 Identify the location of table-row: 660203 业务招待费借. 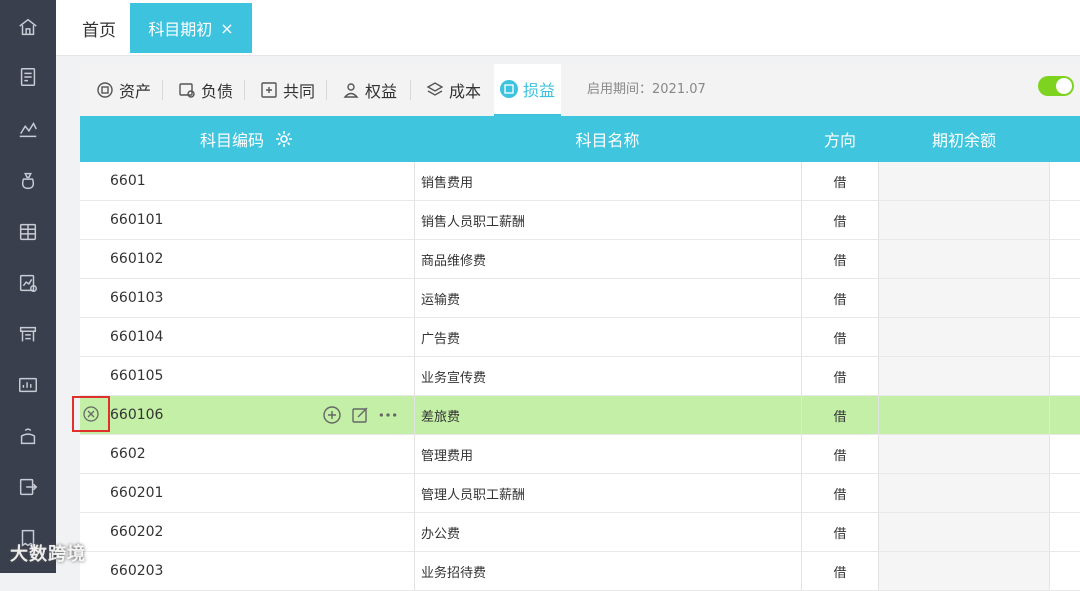
(580, 571).